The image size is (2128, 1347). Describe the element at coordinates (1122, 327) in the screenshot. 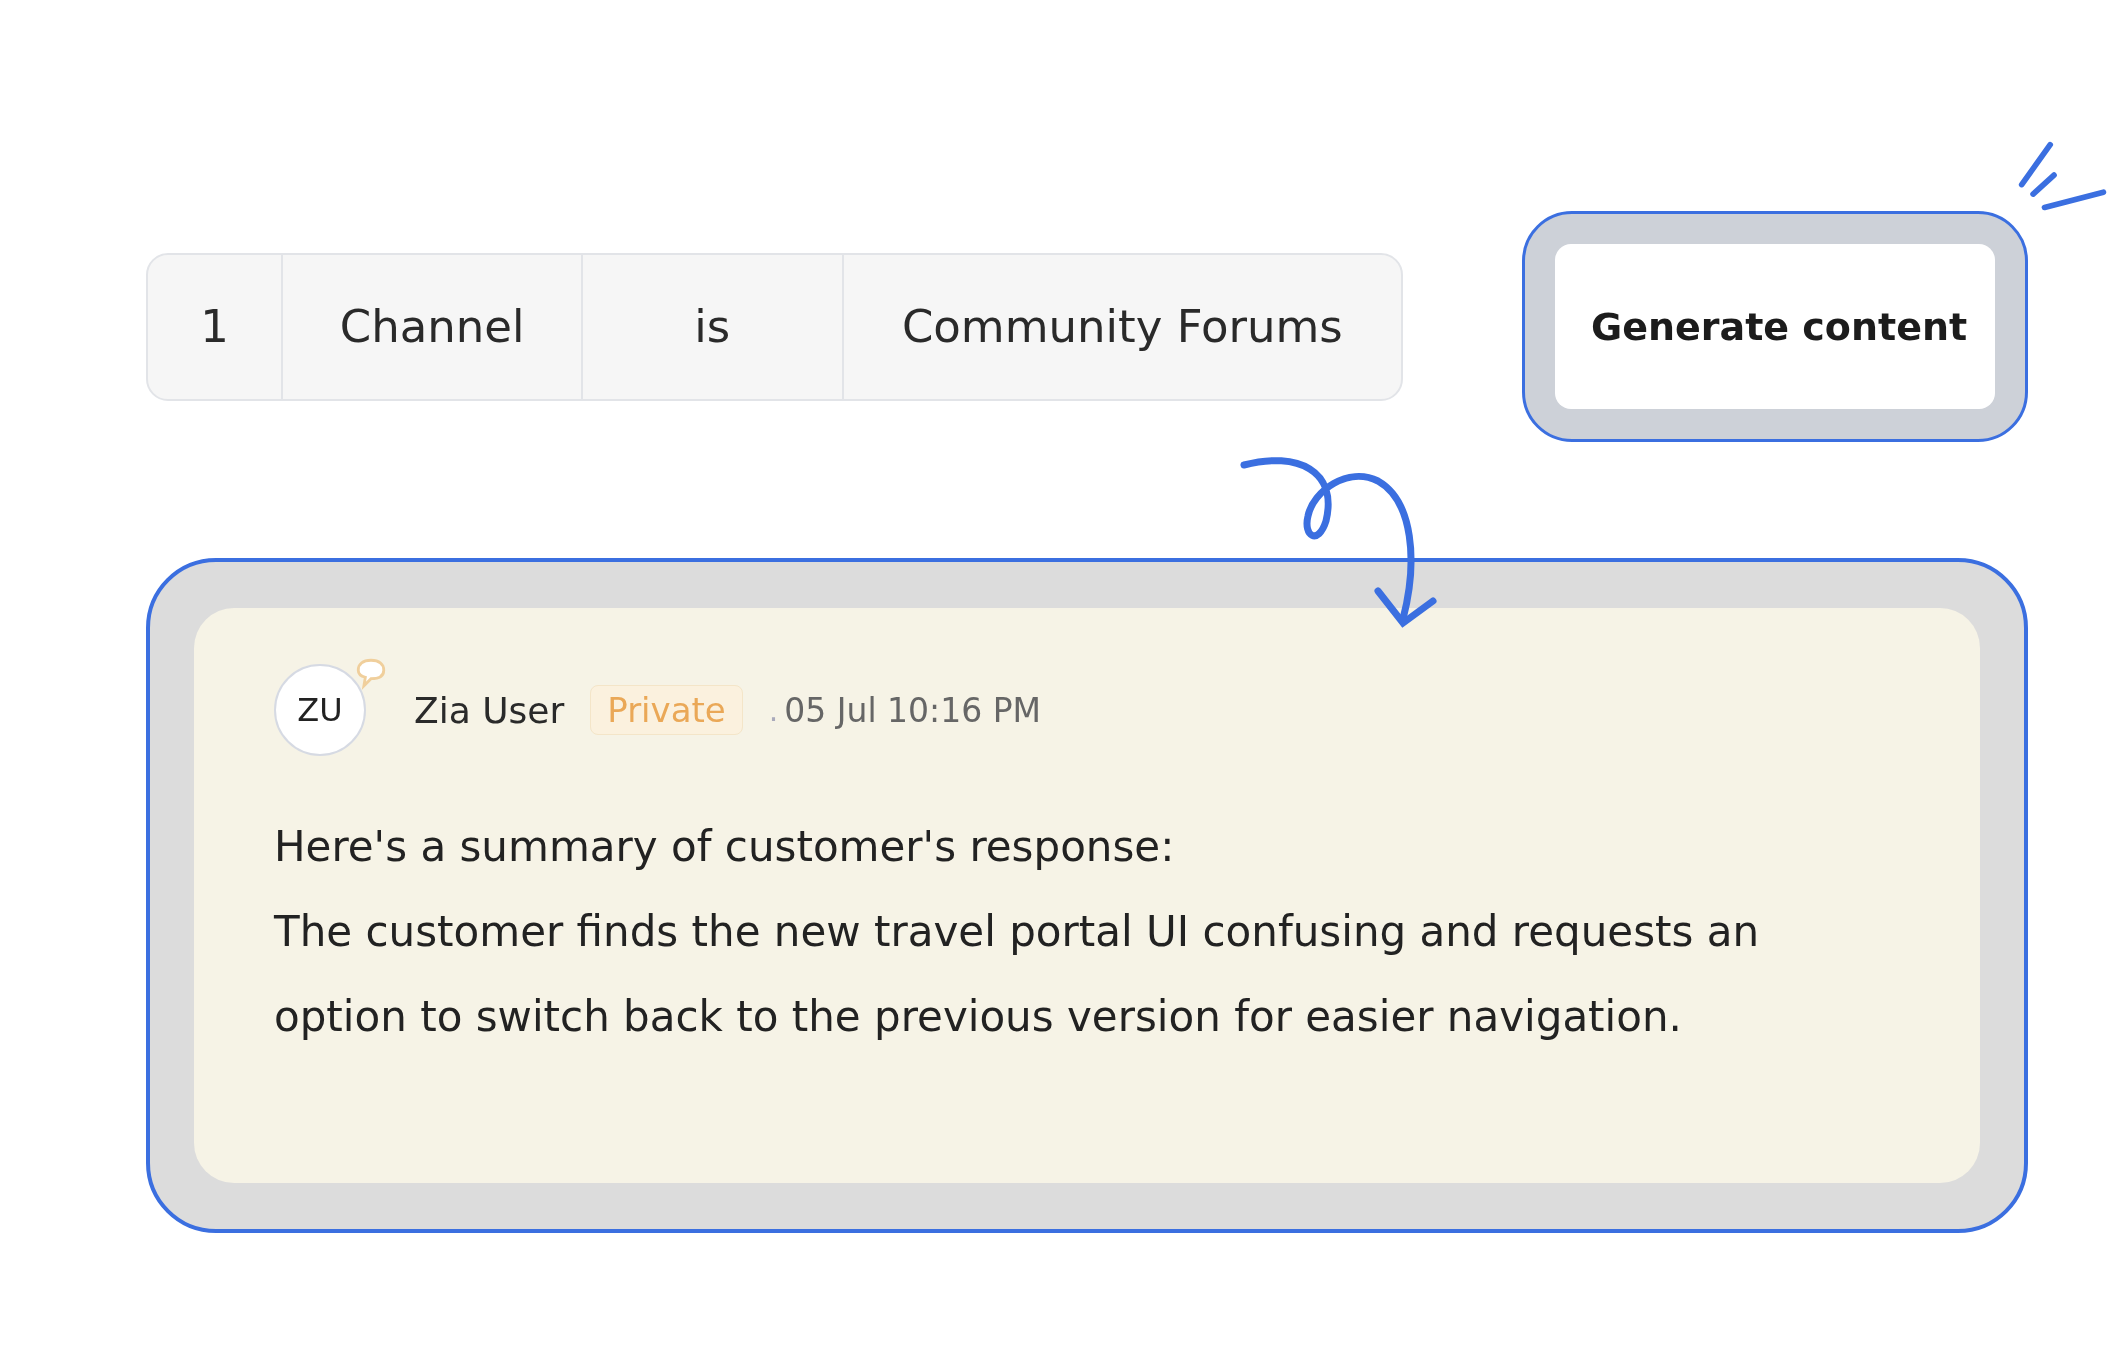

I see `condition-cell-text: Community Forums` at that location.